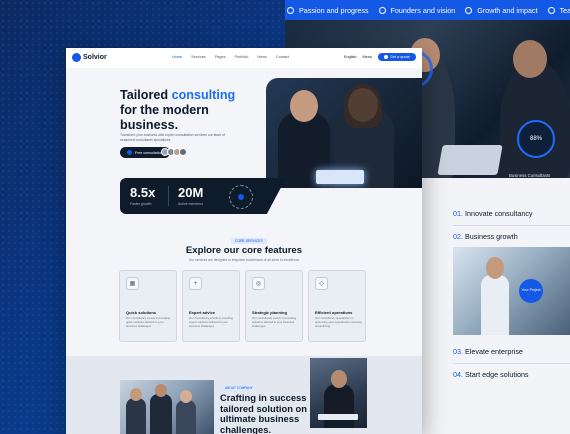  Describe the element at coordinates (530, 175) in the screenshot. I see `photo-caption: Business Consultants` at that location.